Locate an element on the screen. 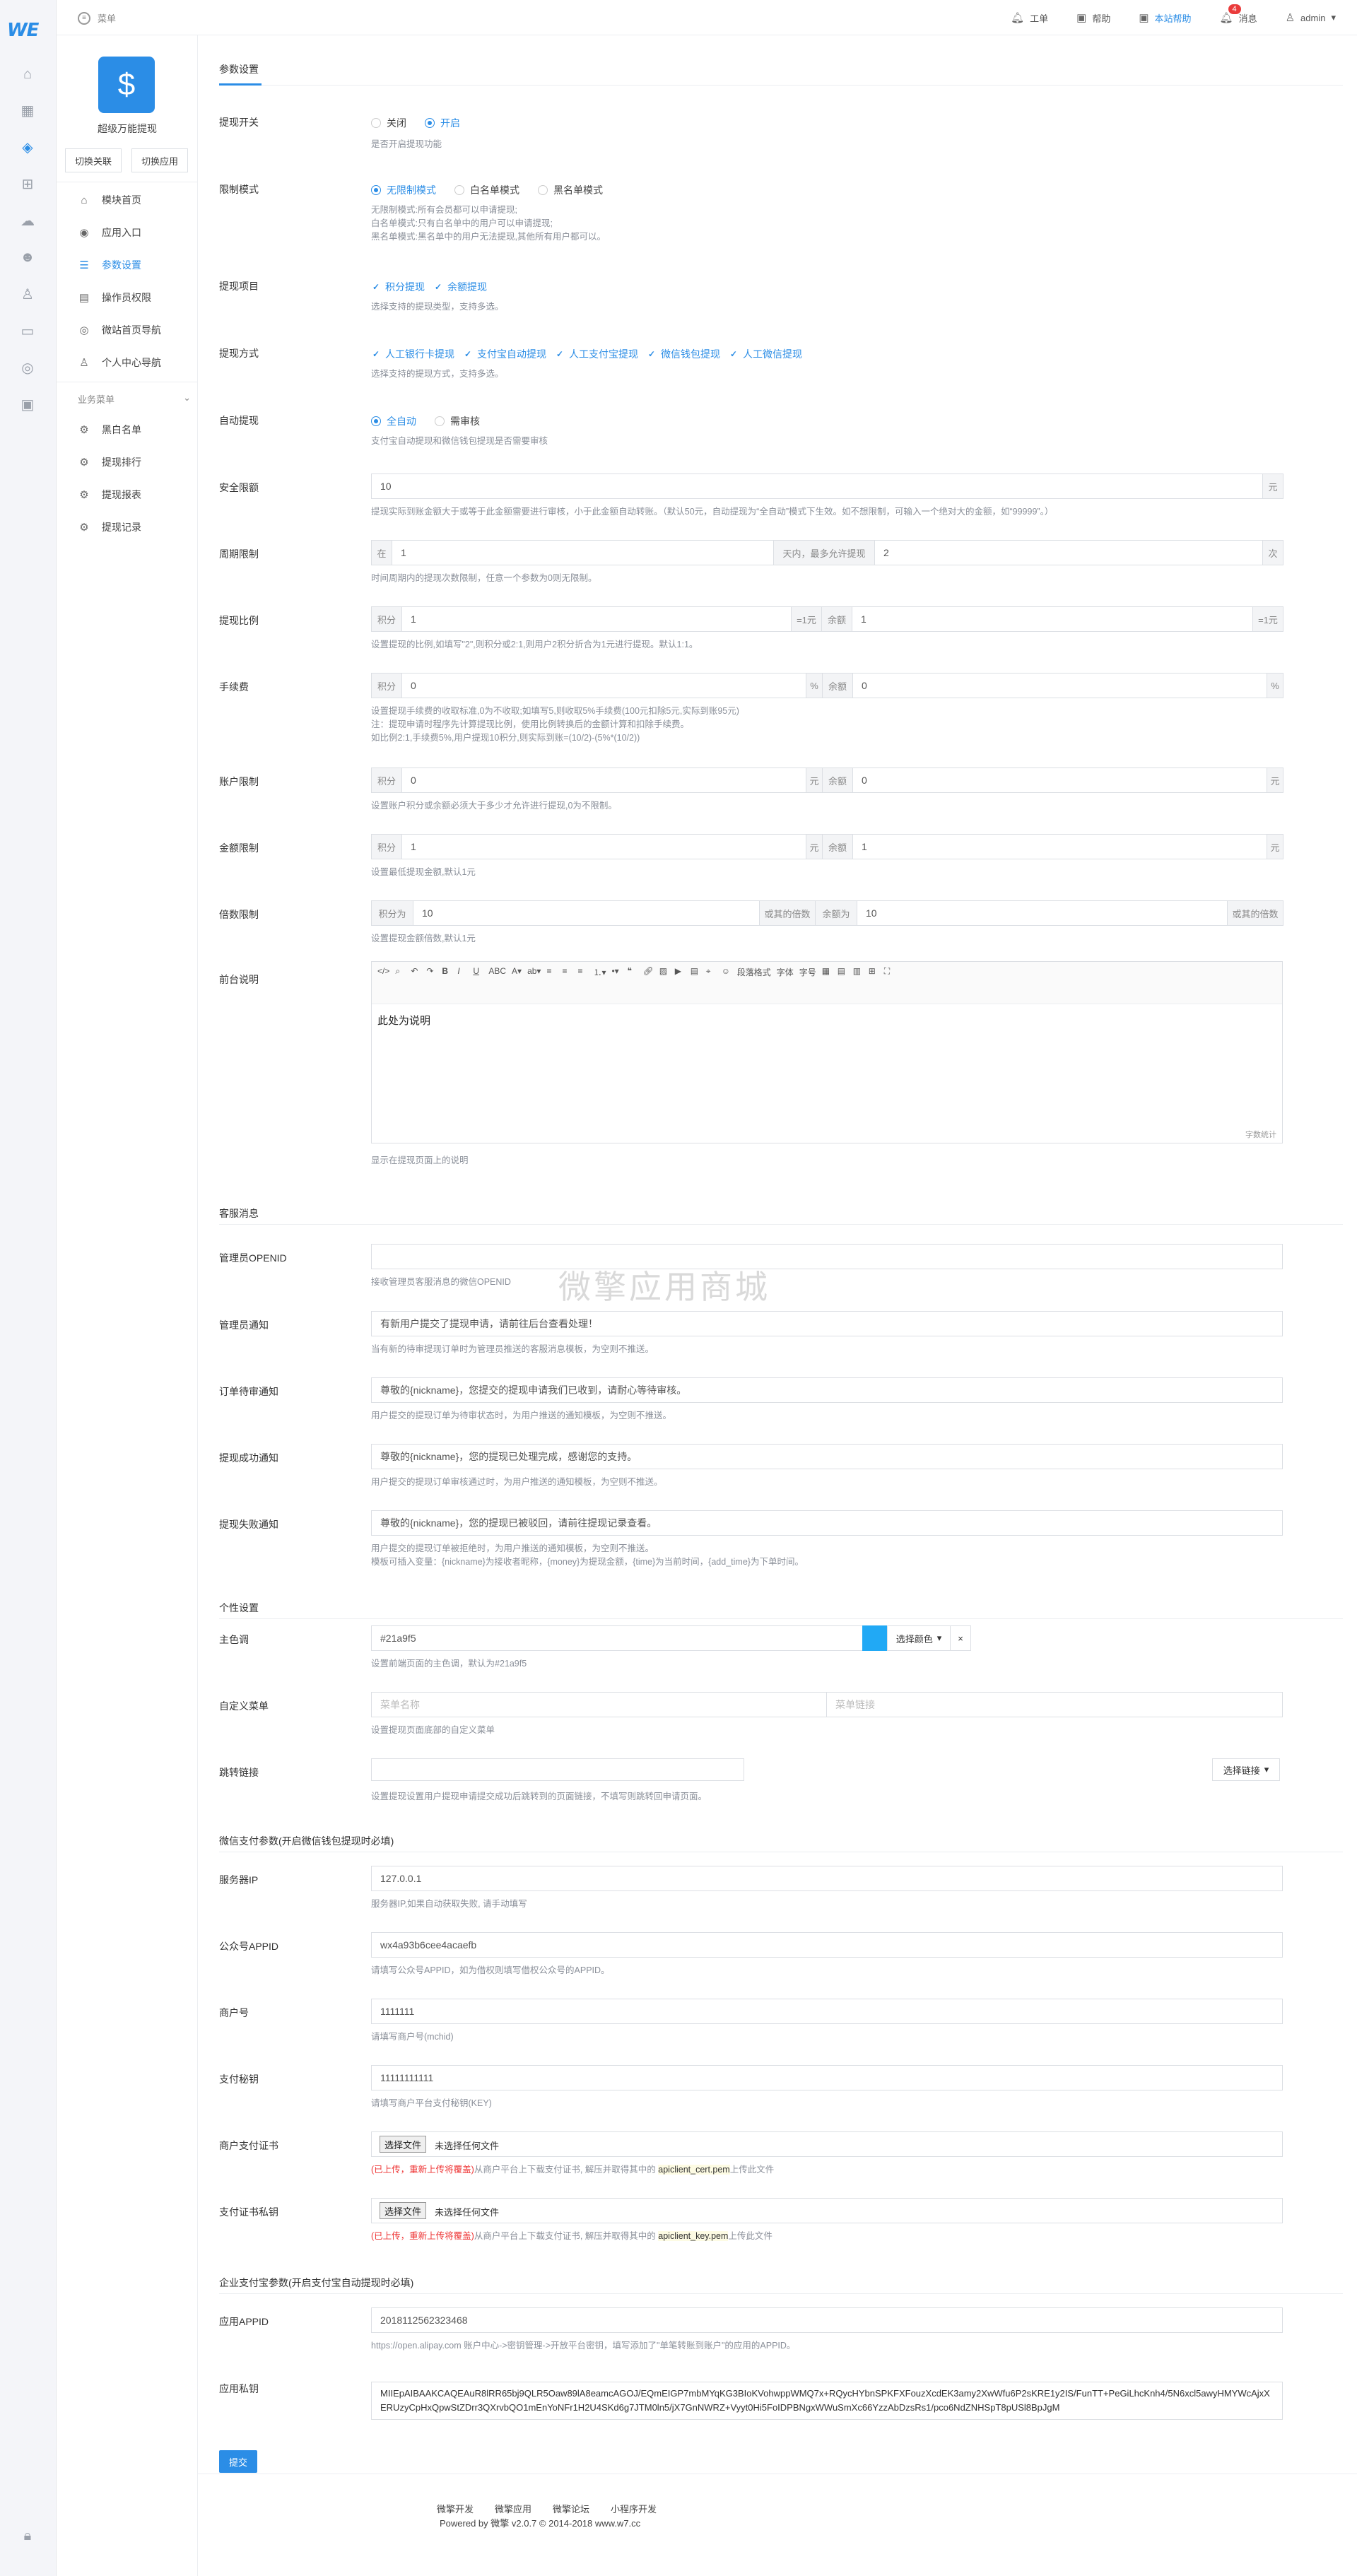 The height and width of the screenshot is (2576, 1357). ticket-link: 🔔︎ 工单 is located at coordinates (1029, 18).